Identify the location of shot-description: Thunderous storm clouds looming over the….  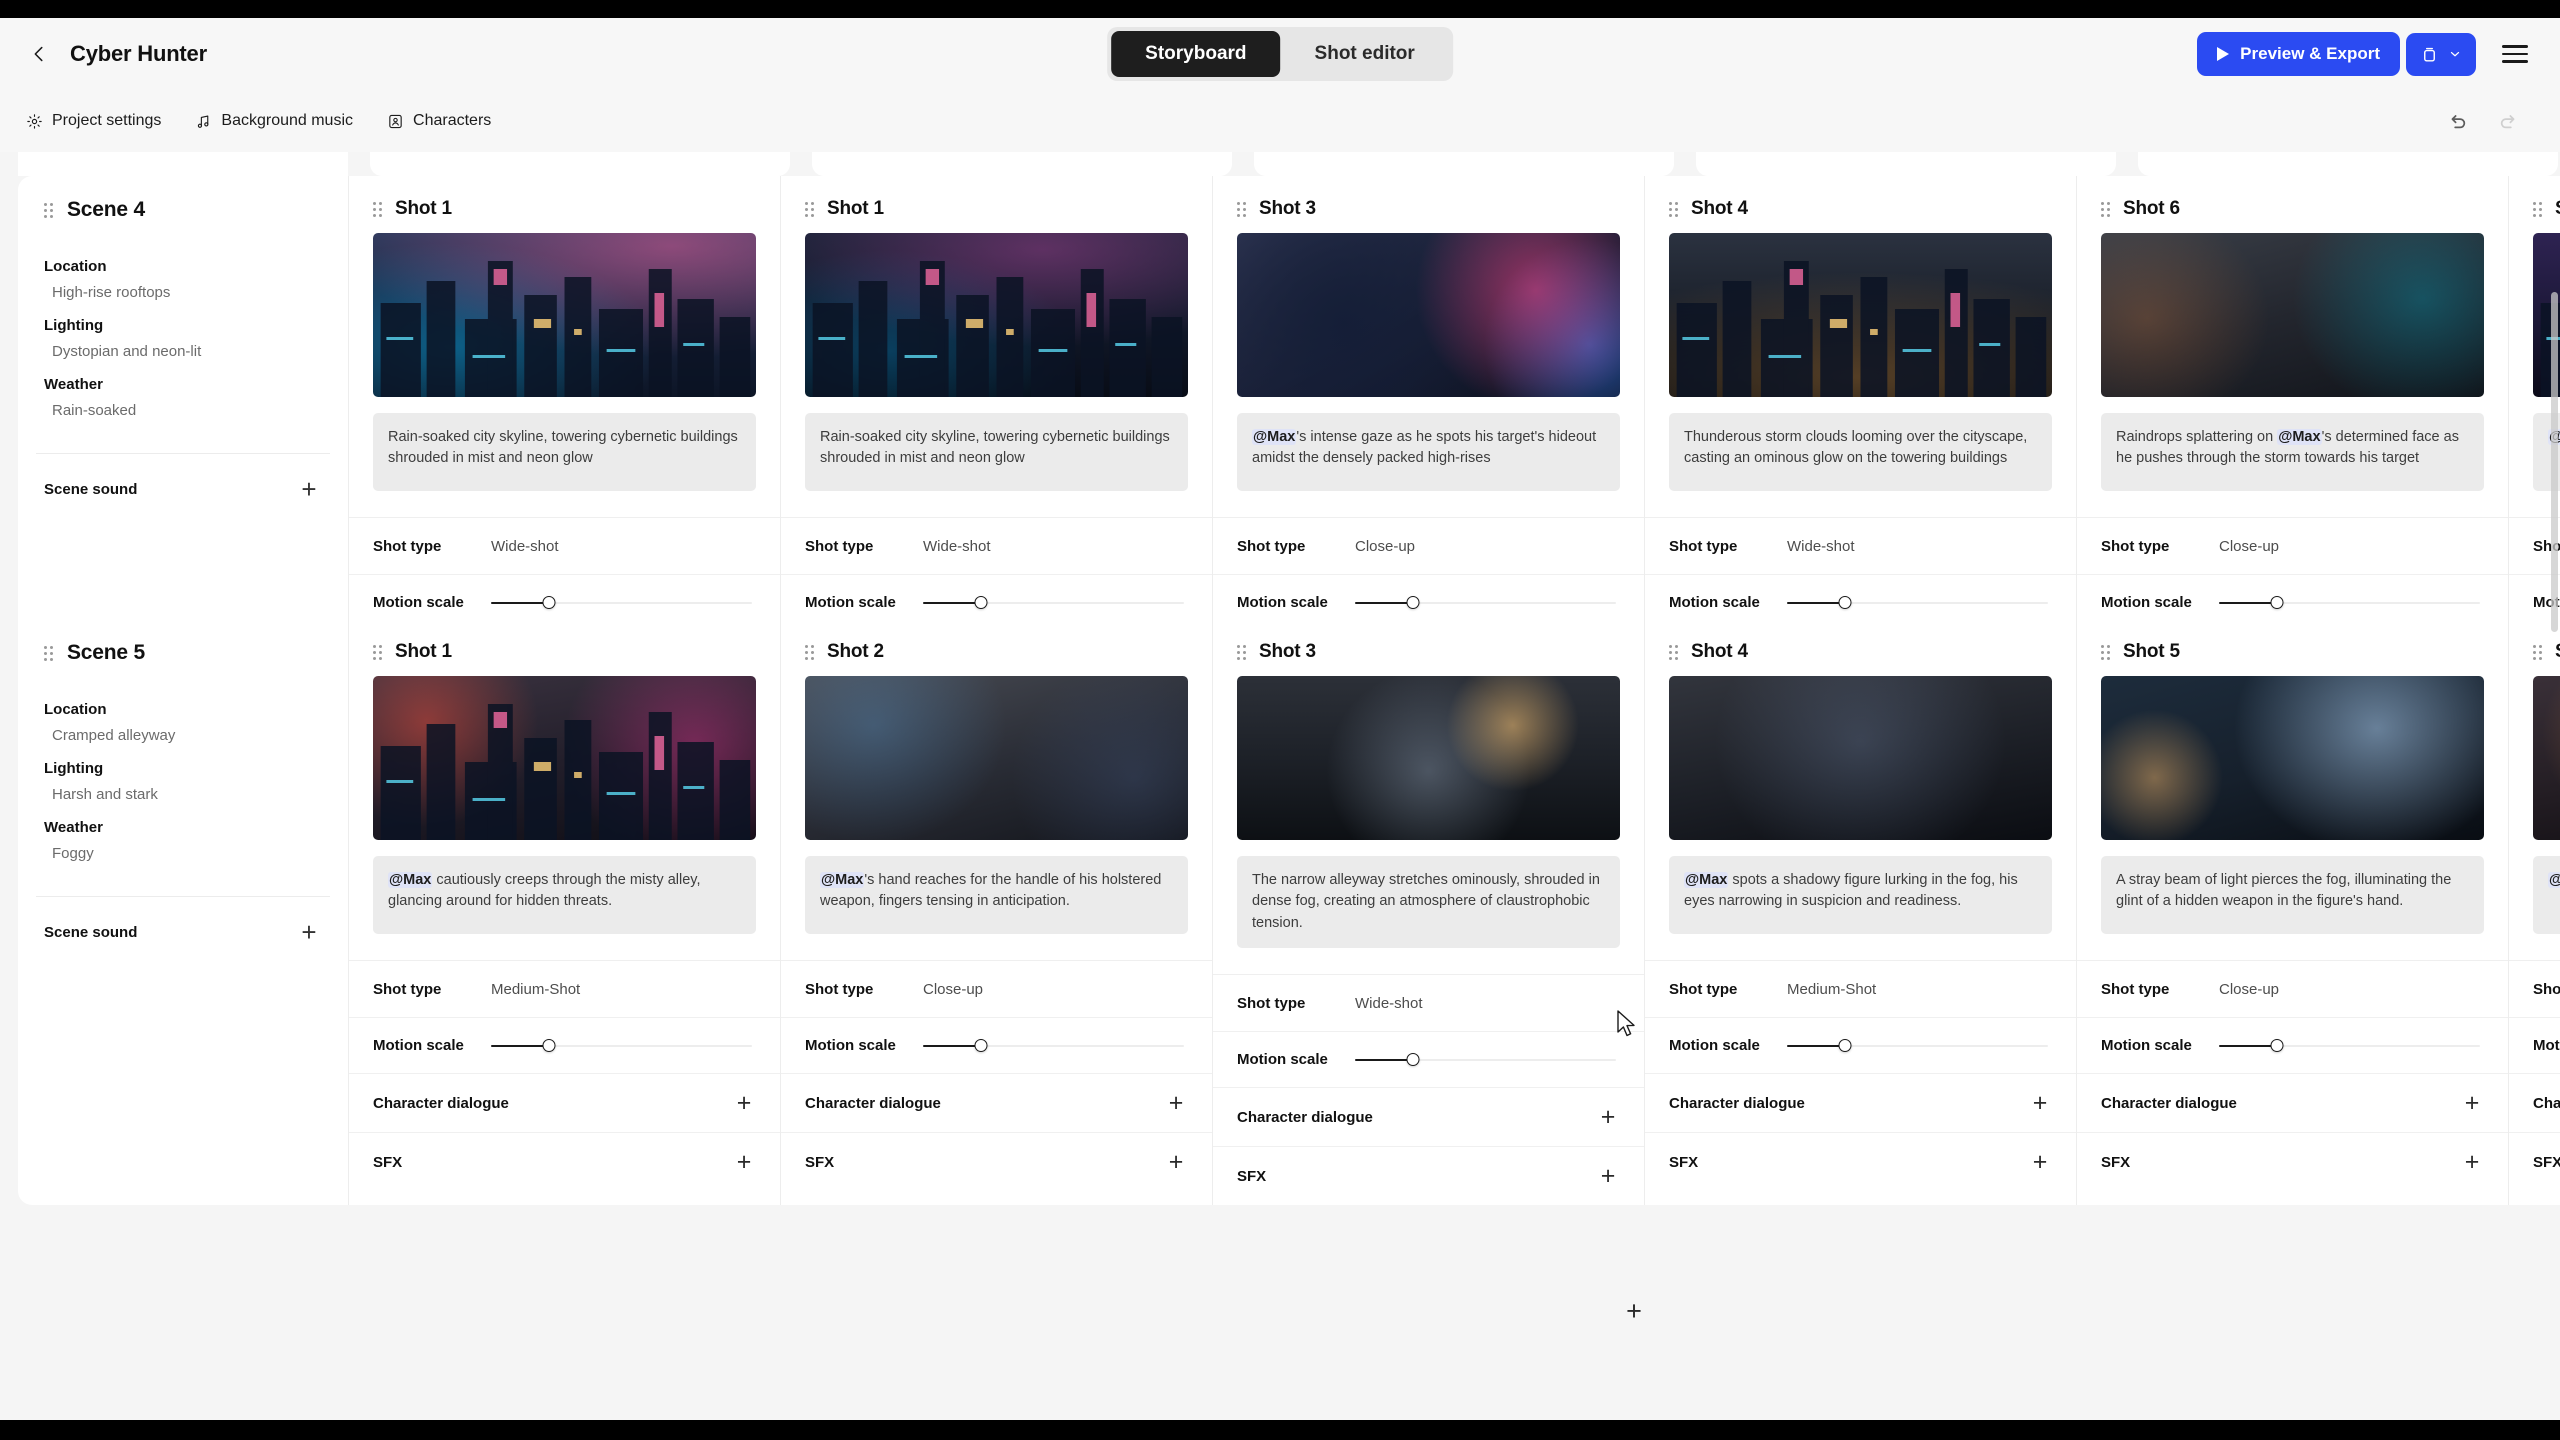
(1860, 452).